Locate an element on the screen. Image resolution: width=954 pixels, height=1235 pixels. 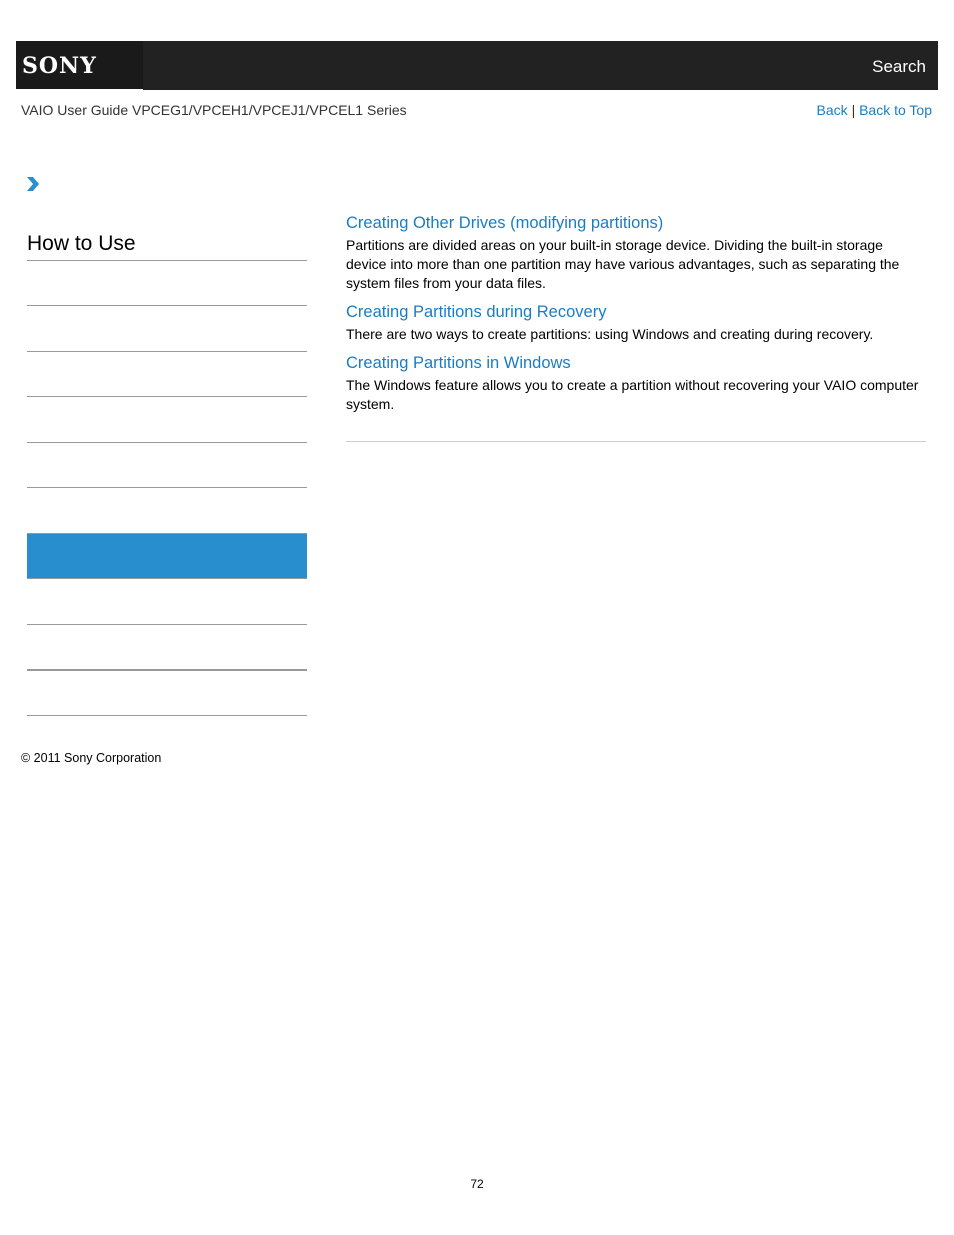
page-number: 72 is located at coordinates (477, 1184).